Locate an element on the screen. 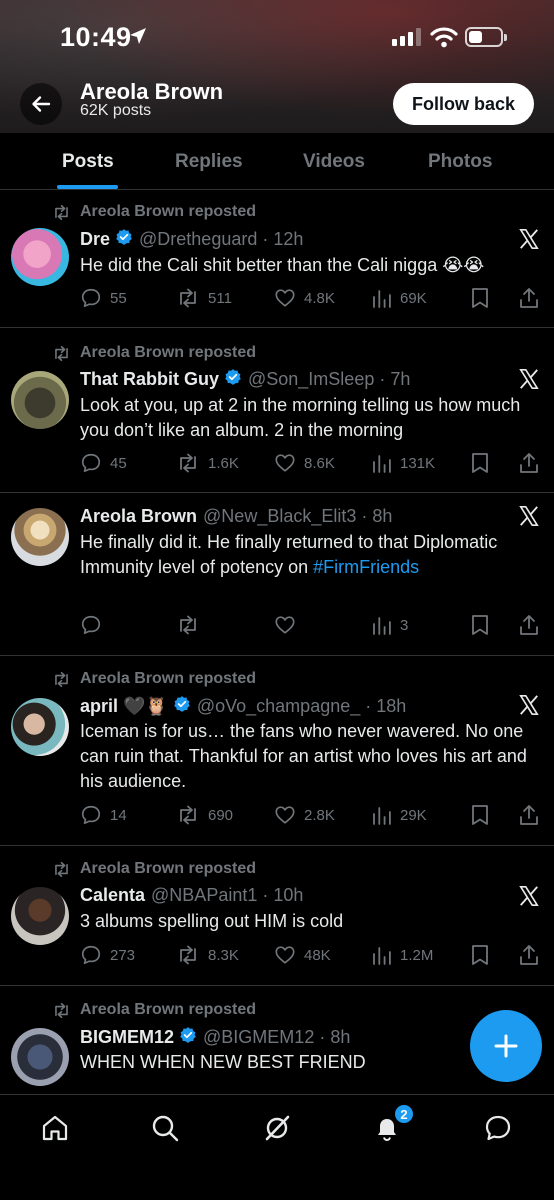  author-name: That Rabbit Guy is located at coordinates (149, 379).